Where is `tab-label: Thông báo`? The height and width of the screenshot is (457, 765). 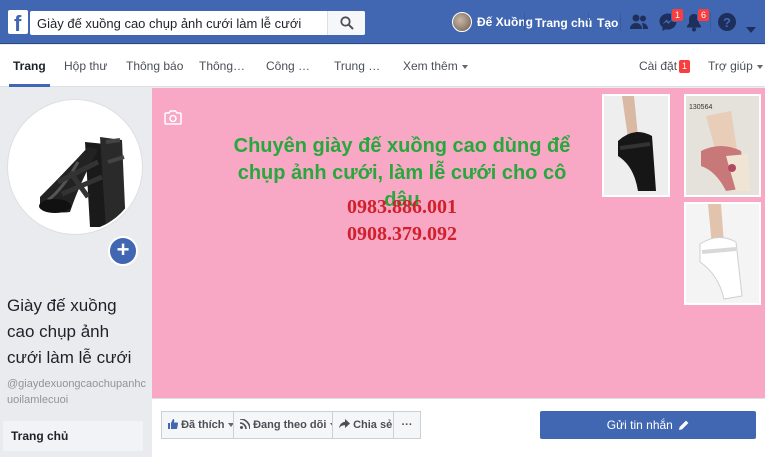 tab-label: Thông báo is located at coordinates (155, 66).